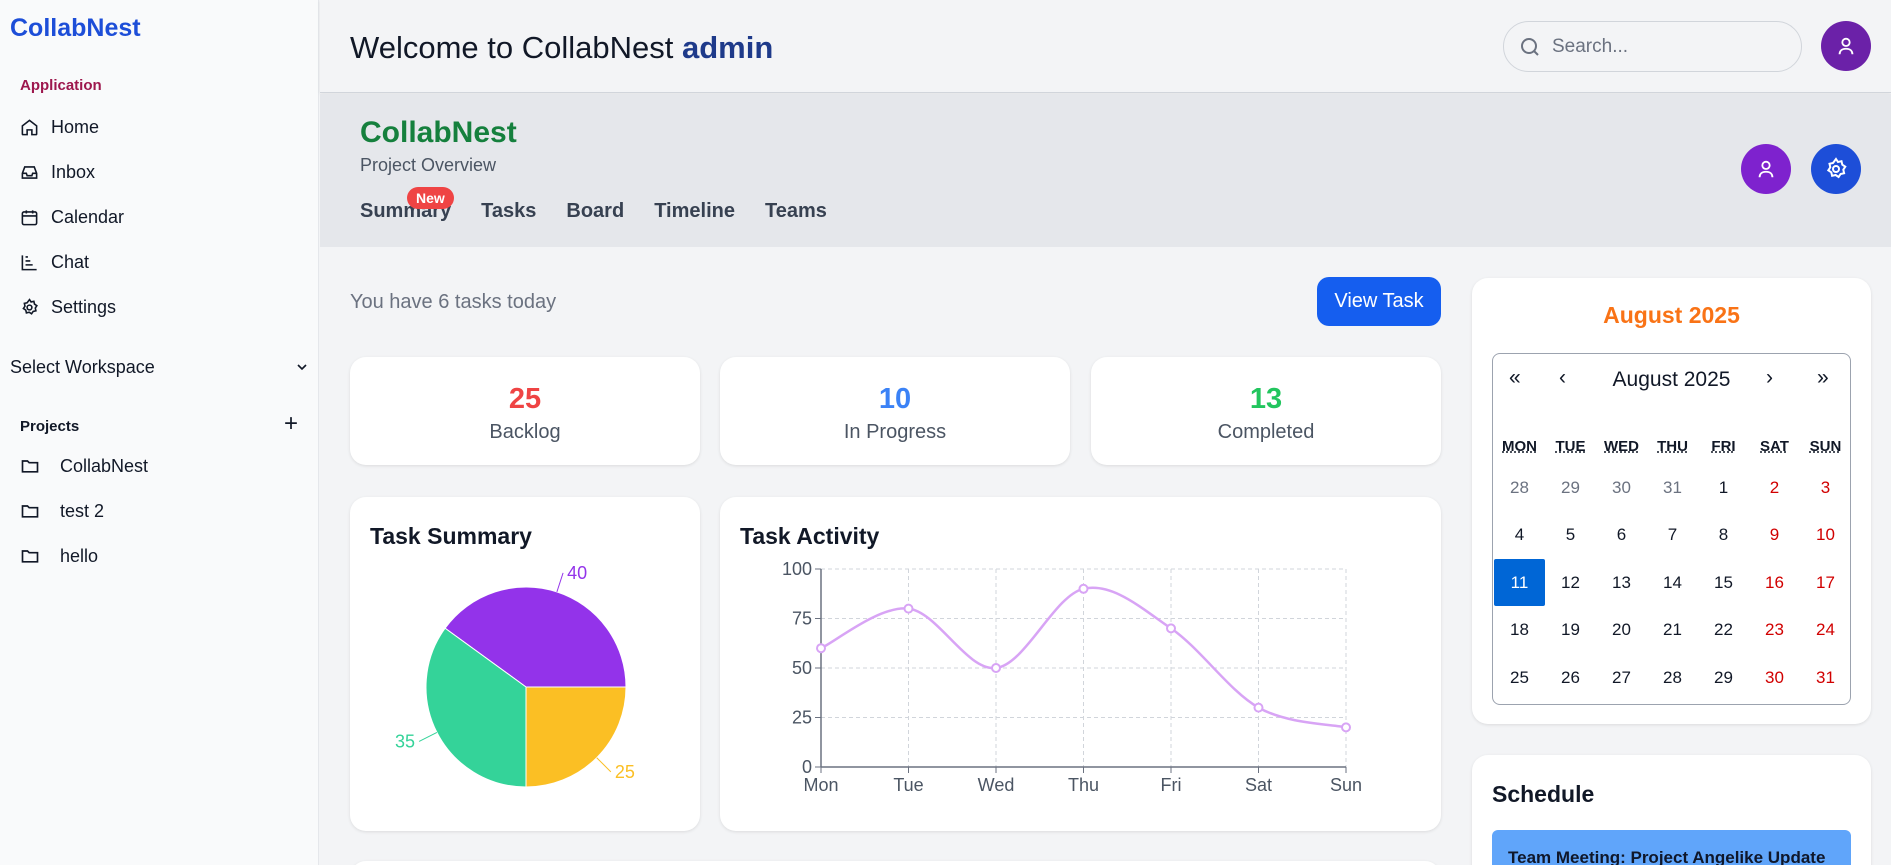 This screenshot has height=865, width=1891. I want to click on sidebar-item-inbox: Inbox, so click(57, 172).